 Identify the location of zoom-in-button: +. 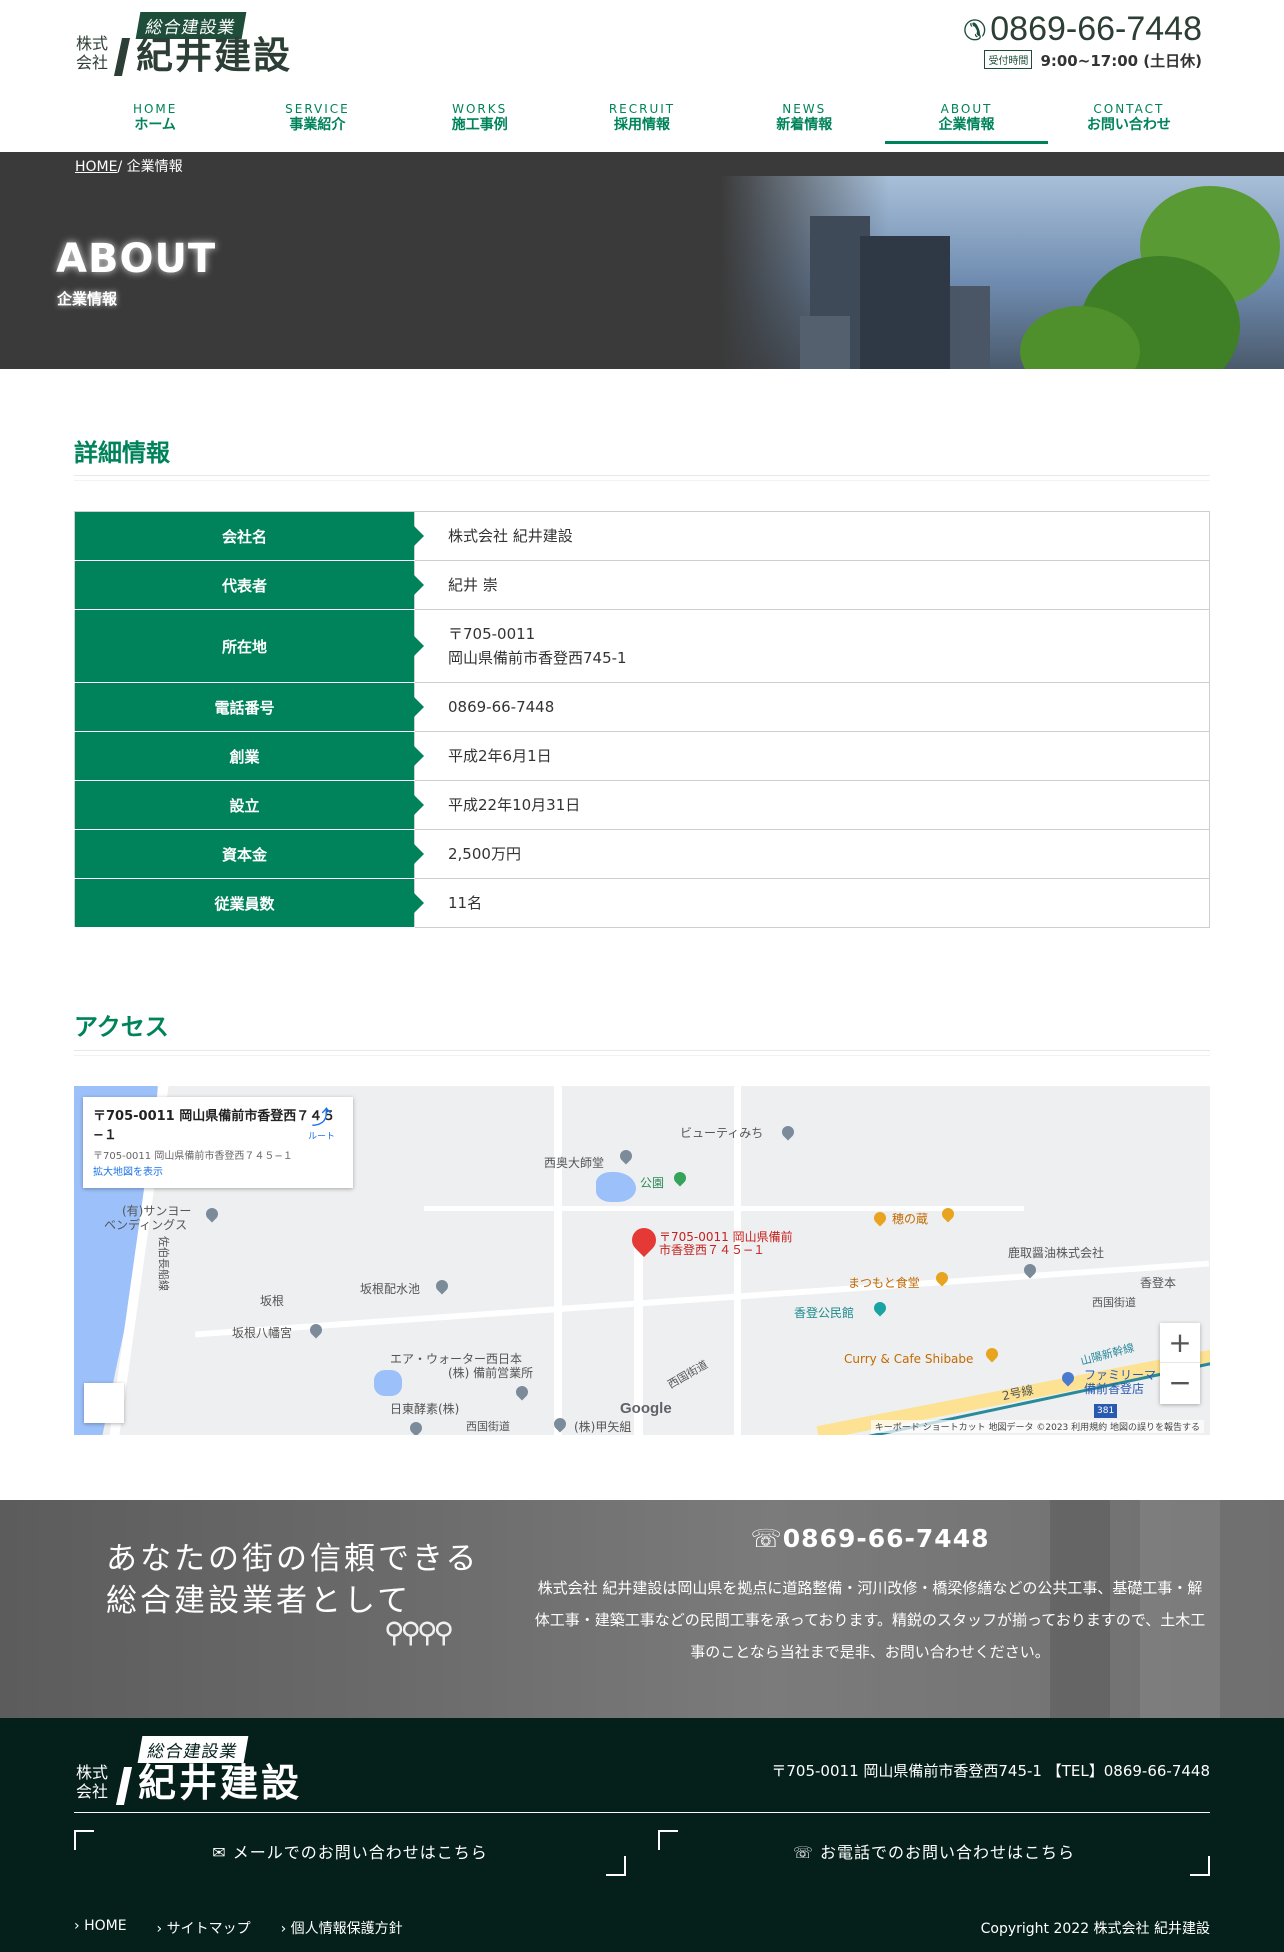
(1180, 1343).